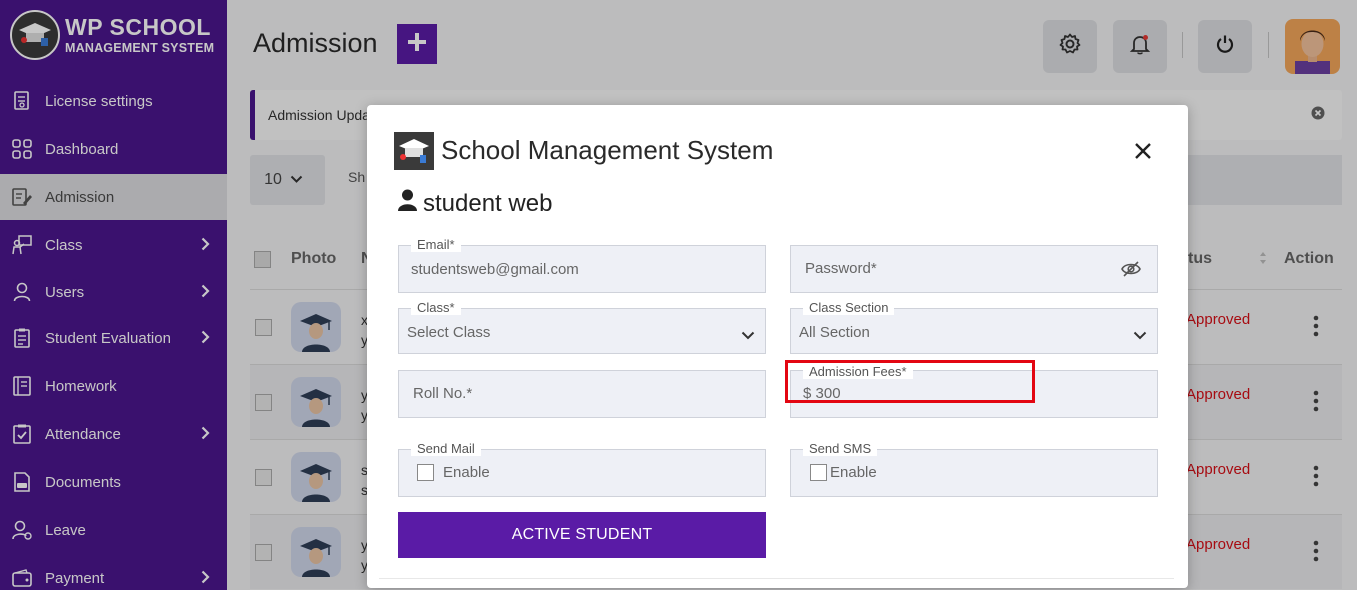  I want to click on send-sms-field: Send SMS Enable, so click(974, 469).